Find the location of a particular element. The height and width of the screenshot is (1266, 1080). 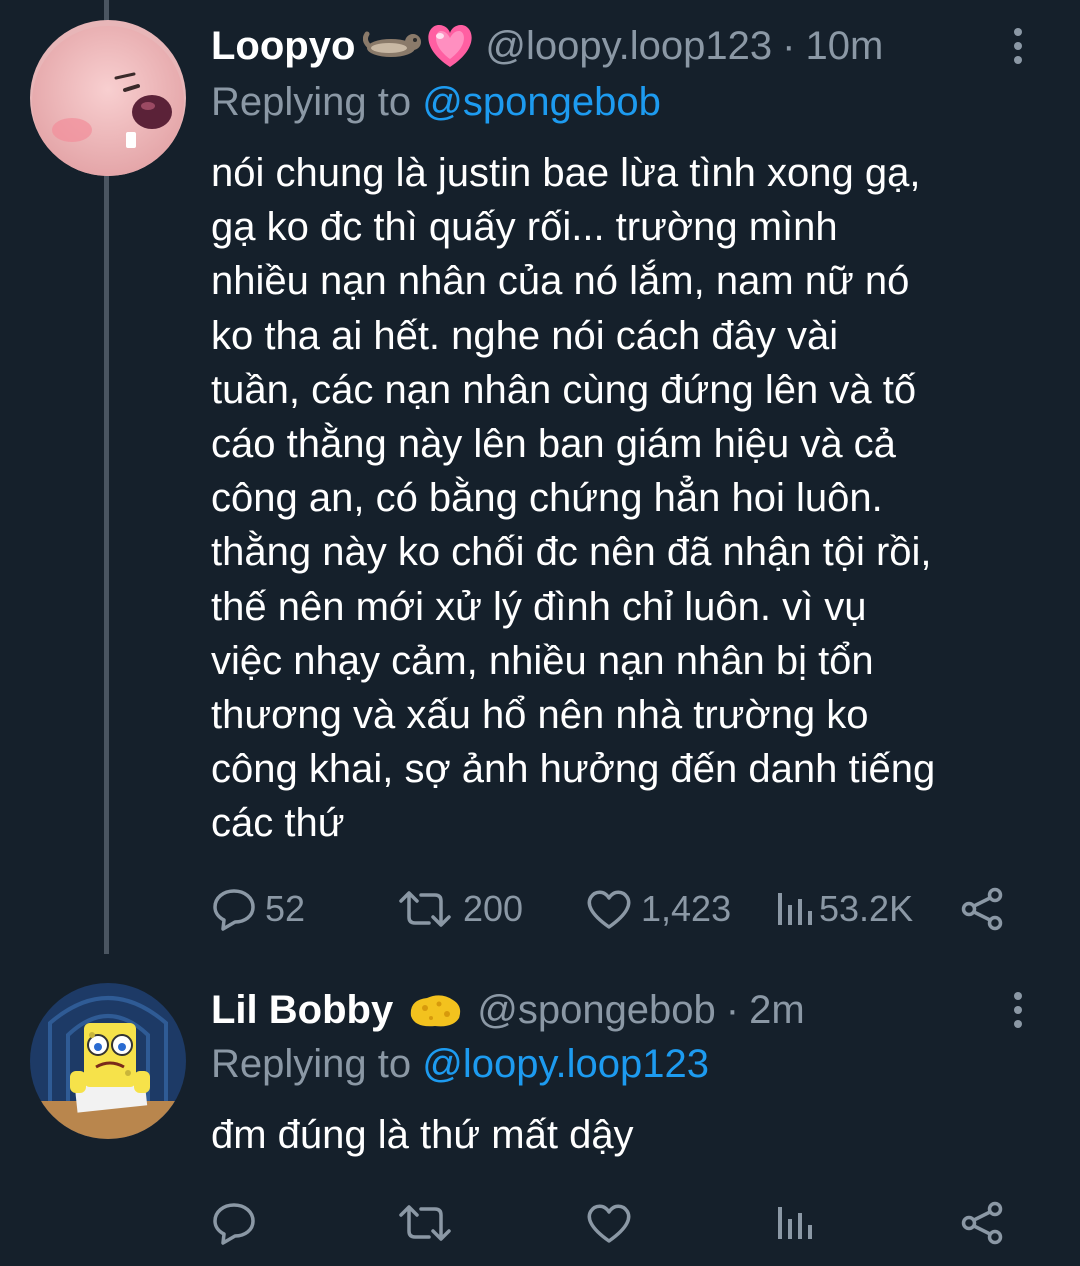

display-name: Lil Bobby is located at coordinates (302, 1010).